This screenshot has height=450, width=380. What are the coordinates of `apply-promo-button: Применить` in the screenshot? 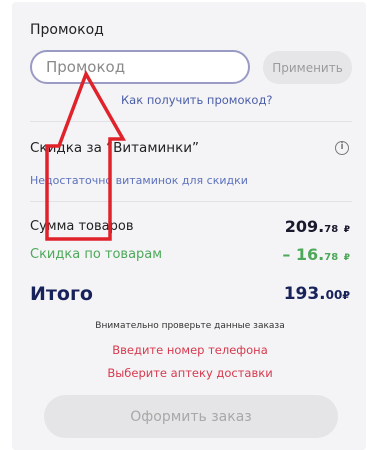 It's located at (307, 67).